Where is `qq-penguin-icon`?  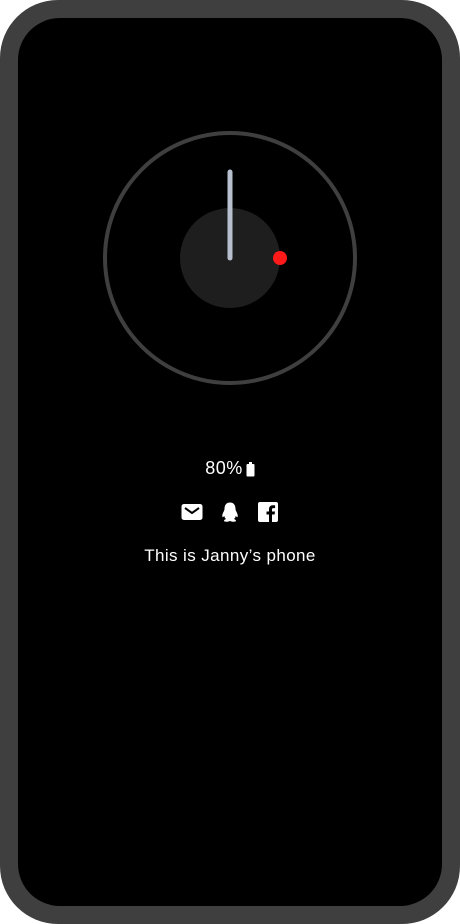 qq-penguin-icon is located at coordinates (230, 512).